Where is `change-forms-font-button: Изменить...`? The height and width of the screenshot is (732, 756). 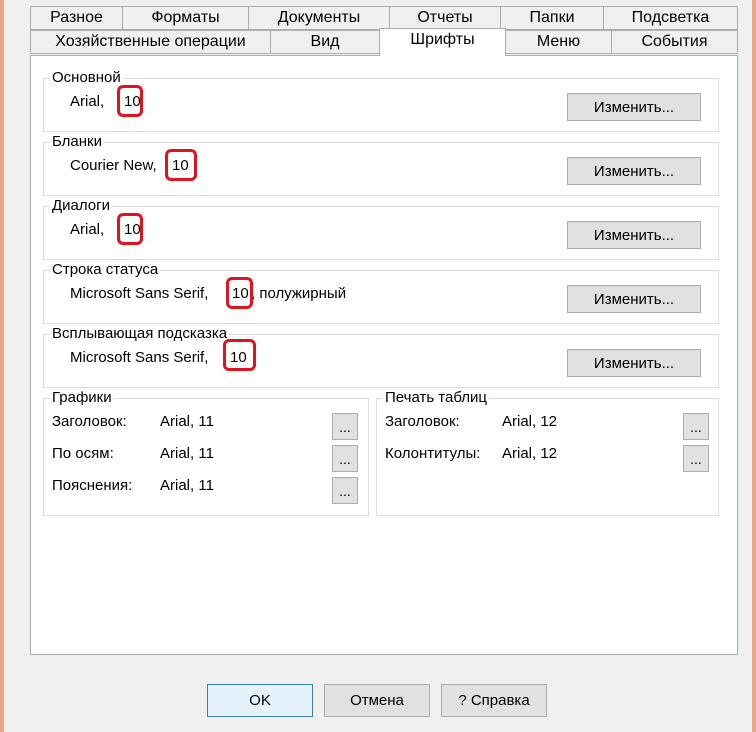 change-forms-font-button: Изменить... is located at coordinates (634, 171).